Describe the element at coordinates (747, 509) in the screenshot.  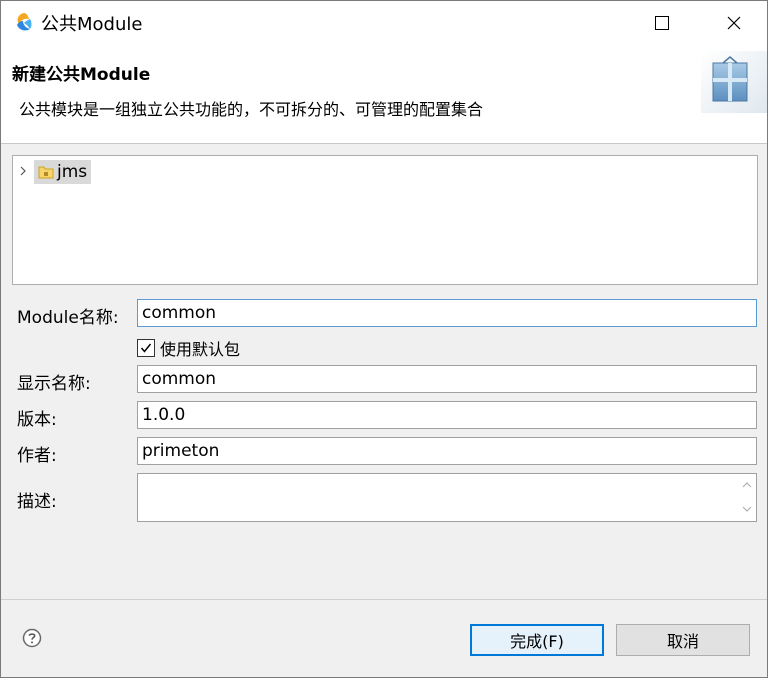
I see `scroll-down-icon` at that location.